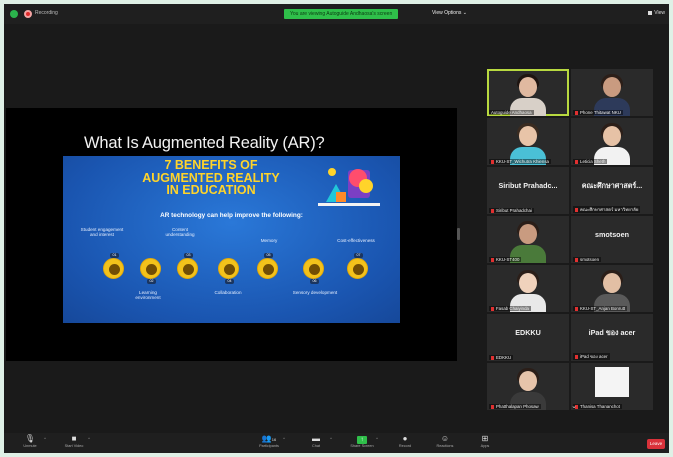 The height and width of the screenshot is (457, 673). Describe the element at coordinates (520, 161) in the screenshot. I see `participant-name: KKU-ST_Wichutra Khiensa` at that location.